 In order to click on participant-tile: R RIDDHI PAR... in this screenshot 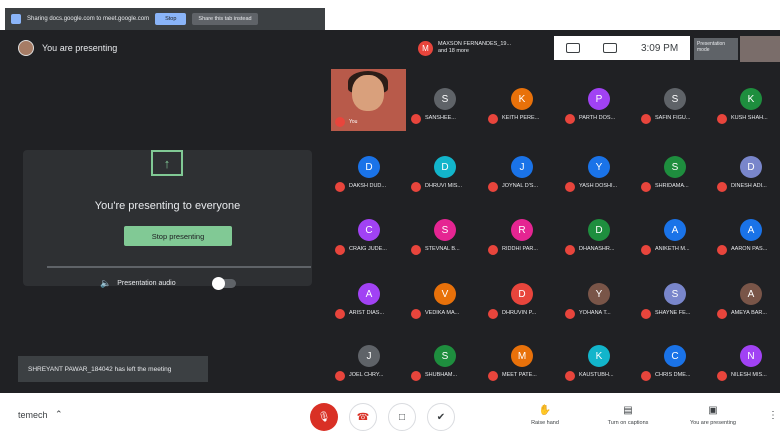, I will do `click(522, 241)`.